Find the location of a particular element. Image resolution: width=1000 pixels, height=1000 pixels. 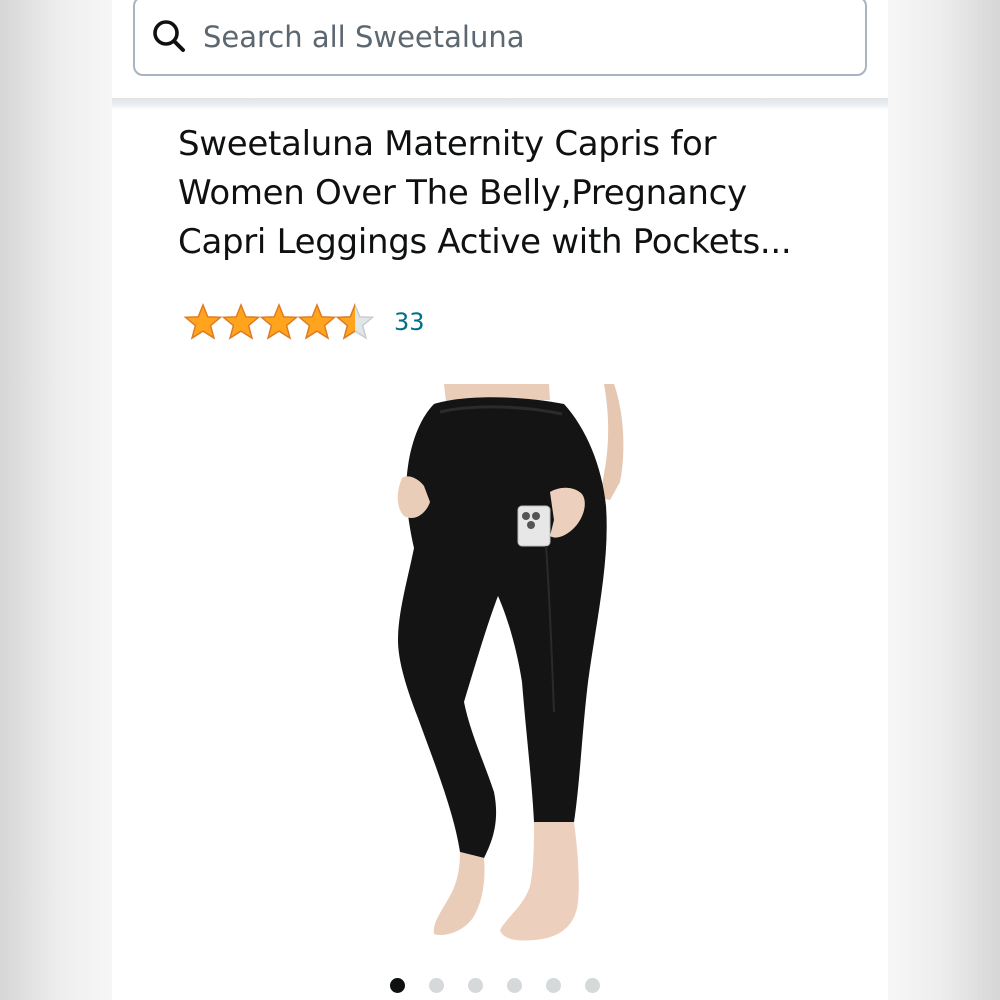

product-photo is located at coordinates (504, 665).